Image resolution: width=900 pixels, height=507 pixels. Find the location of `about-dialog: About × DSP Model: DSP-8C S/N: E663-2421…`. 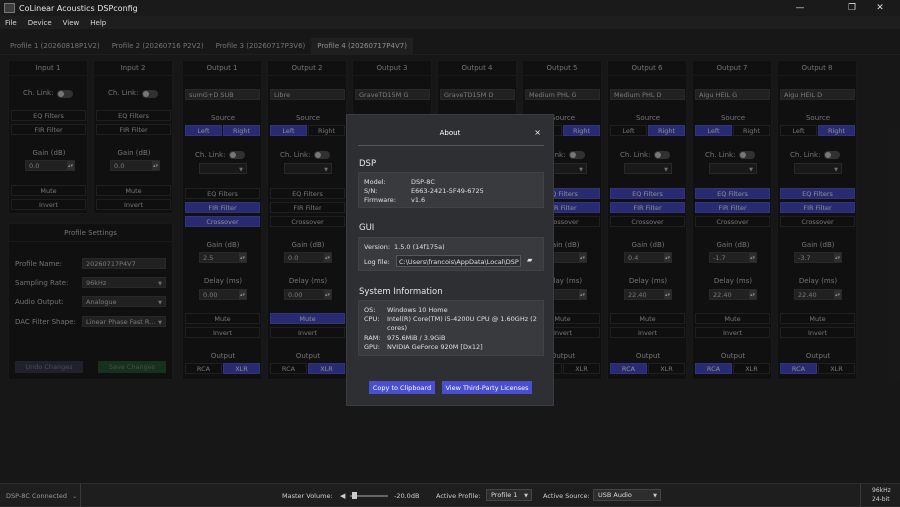

about-dialog: About × DSP Model: DSP-8C S/N: E663-2421… is located at coordinates (450, 260).